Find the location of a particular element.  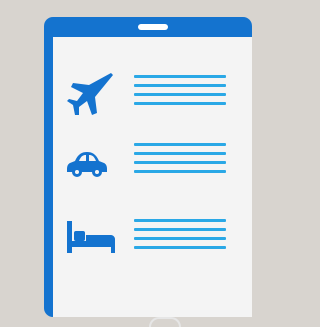

bed-icon is located at coordinates (91, 237).